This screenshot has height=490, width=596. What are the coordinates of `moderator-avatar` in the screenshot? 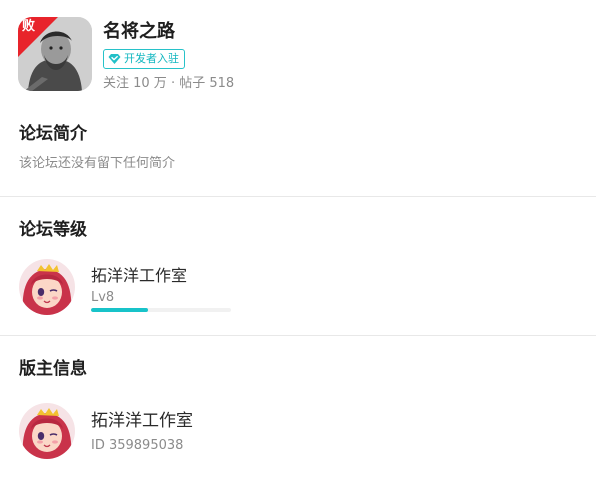 It's located at (47, 431).